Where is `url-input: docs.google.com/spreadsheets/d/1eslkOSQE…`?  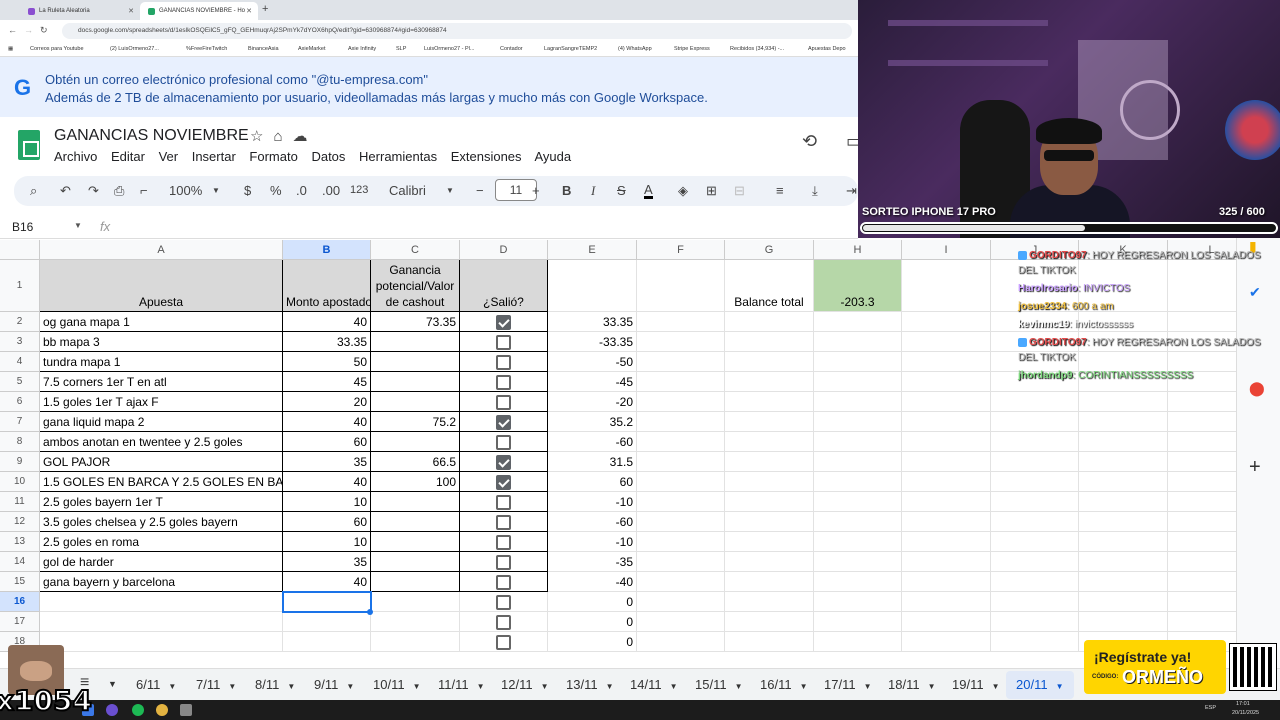
url-input: docs.google.com/spreadsheets/d/1eslkOSQE… is located at coordinates (457, 31).